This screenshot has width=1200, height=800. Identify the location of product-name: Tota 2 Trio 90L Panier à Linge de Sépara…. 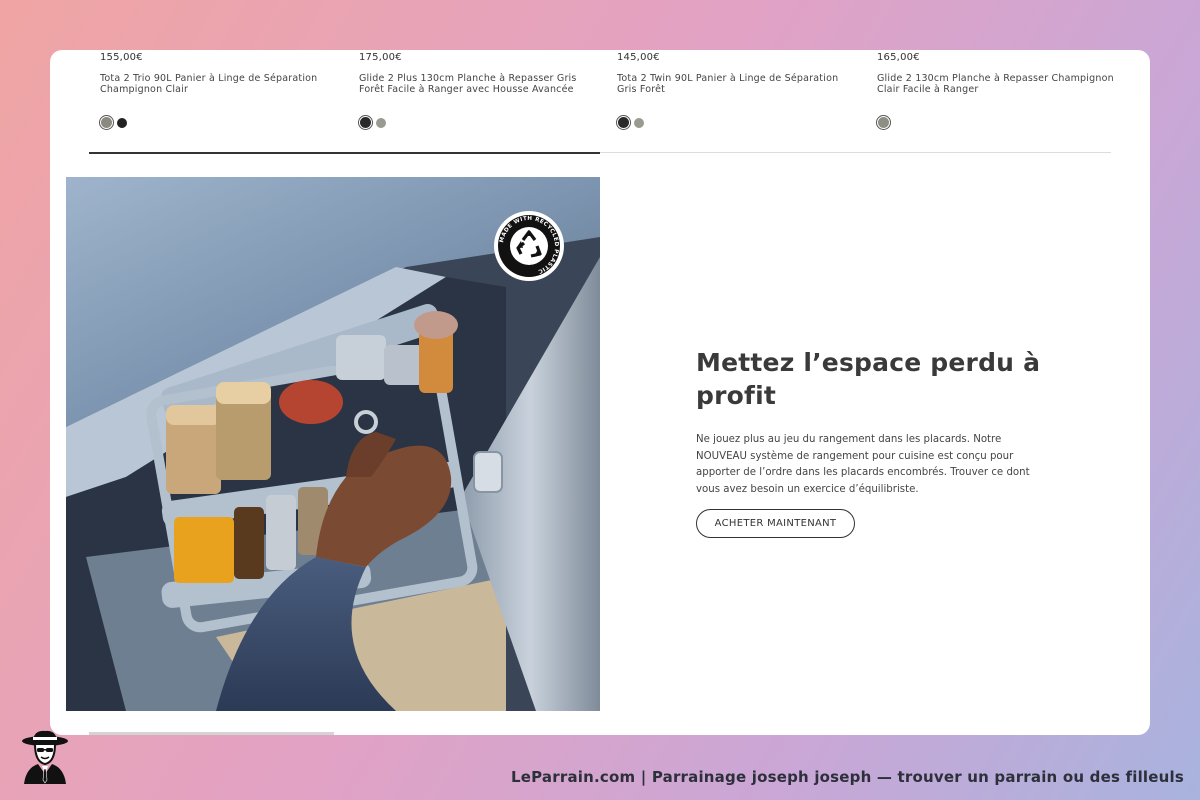
(220, 84).